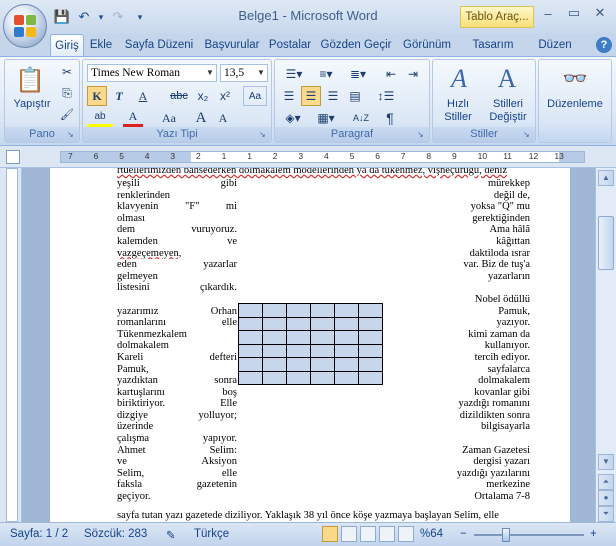 This screenshot has width=616, height=546. What do you see at coordinates (431, 534) in the screenshot?
I see `zoom-level: %64` at bounding box center [431, 534].